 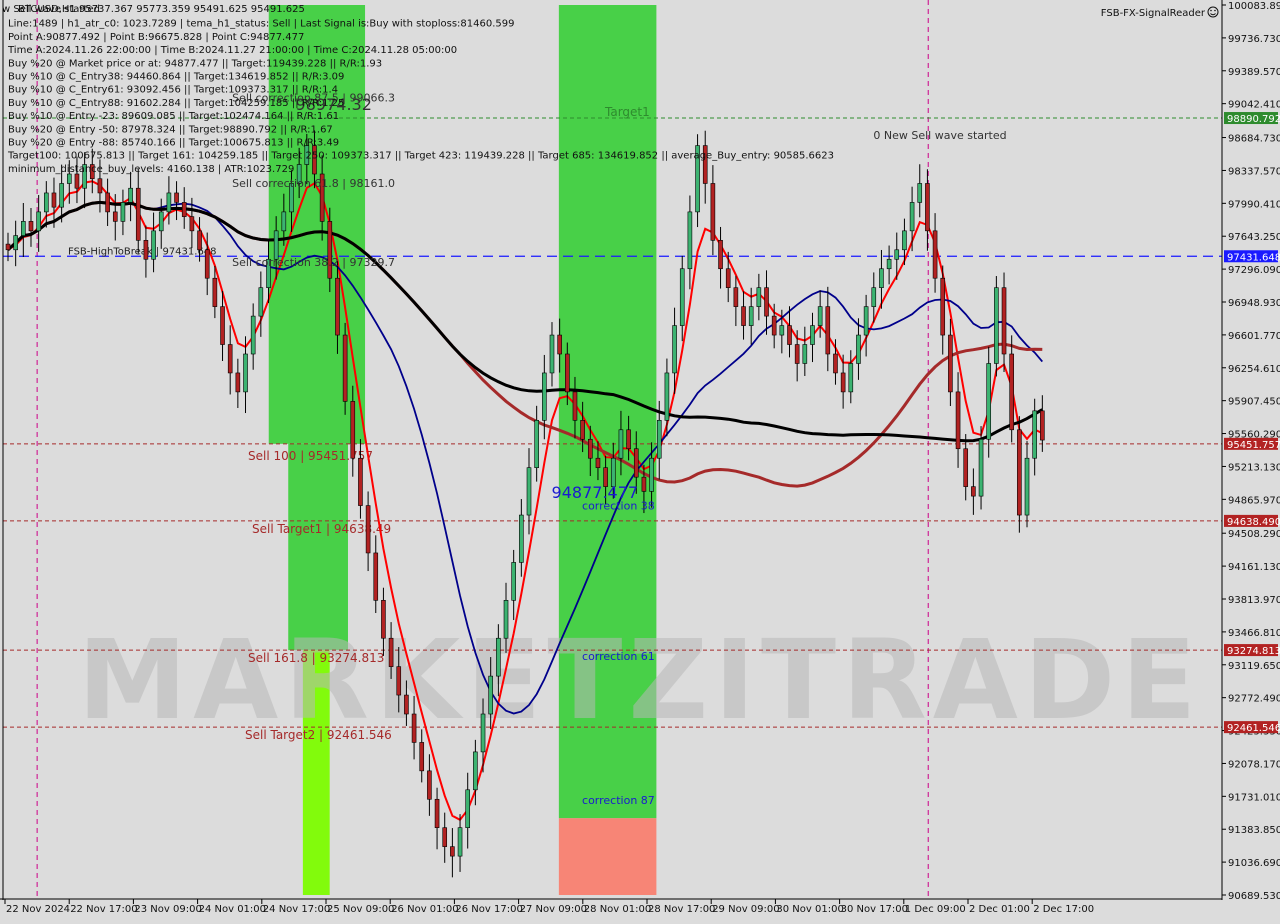 What do you see at coordinates (316, 658) in the screenshot?
I see `level-label-sell-161: Sell 161.8 | 93274.813` at bounding box center [316, 658].